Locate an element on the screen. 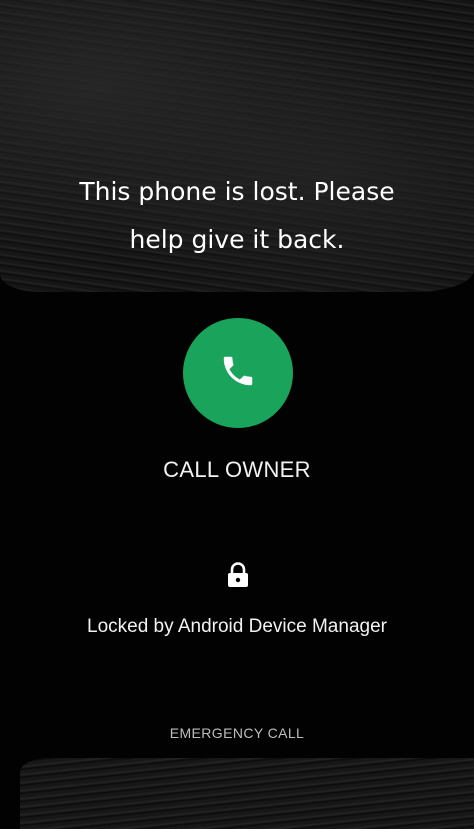 This screenshot has width=474, height=829. lock-icon is located at coordinates (238, 575).